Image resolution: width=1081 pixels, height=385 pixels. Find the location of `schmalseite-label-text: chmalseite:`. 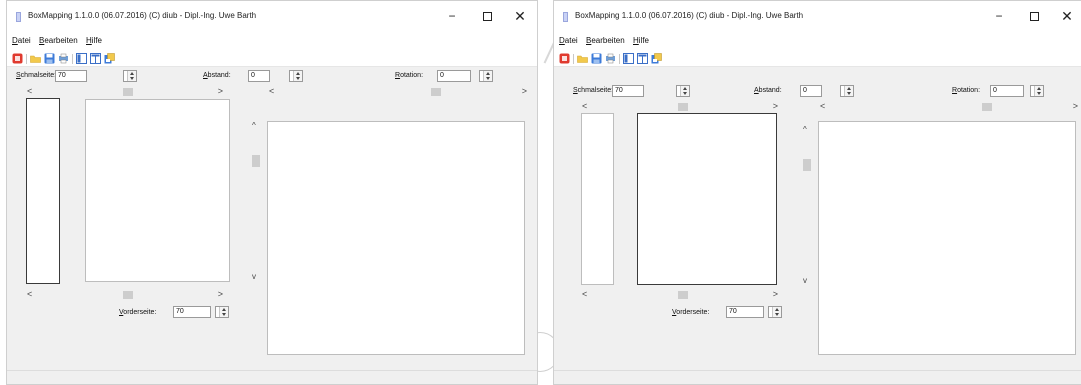

schmalseite-label-text: chmalseite: is located at coordinates (38, 75).